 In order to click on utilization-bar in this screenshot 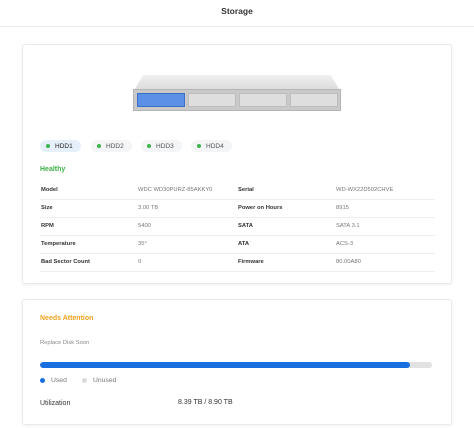, I will do `click(236, 365)`.